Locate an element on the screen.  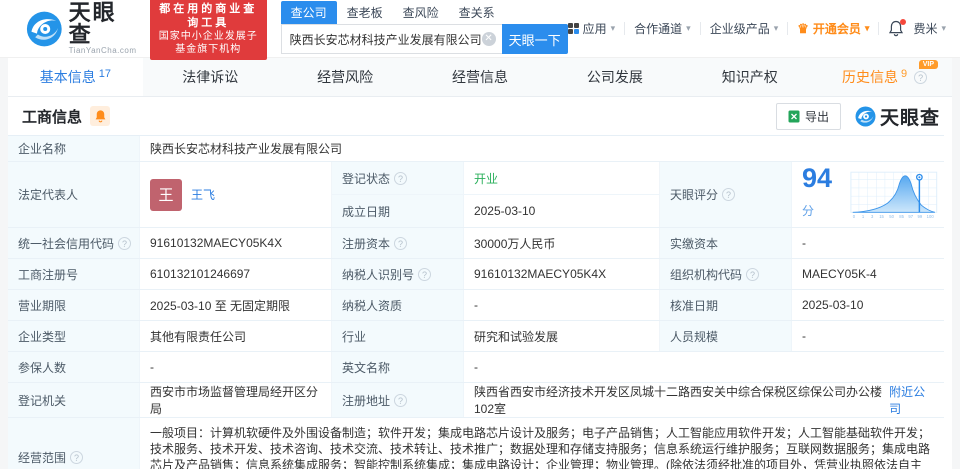
tab-history-info: VIP 历史信息 9 is located at coordinates (884, 77).